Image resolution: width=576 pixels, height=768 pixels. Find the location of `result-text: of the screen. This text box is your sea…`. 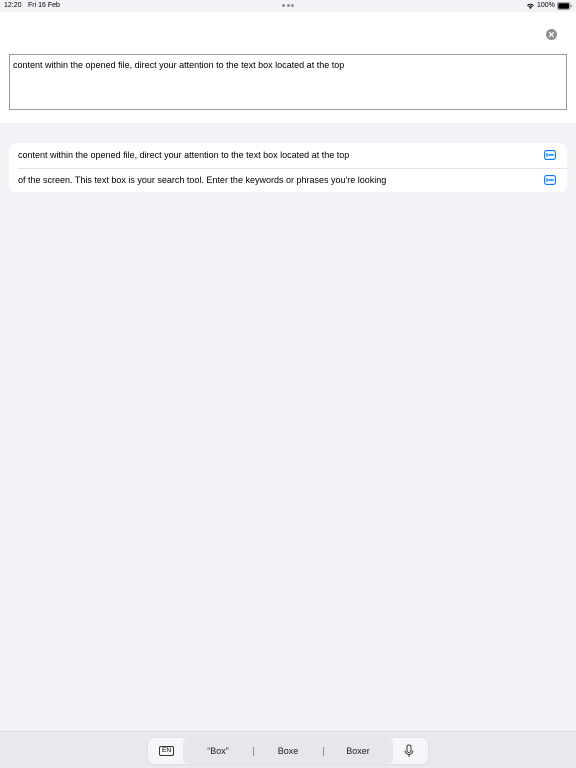

result-text: of the screen. This text box is your sea… is located at coordinates (202, 179).